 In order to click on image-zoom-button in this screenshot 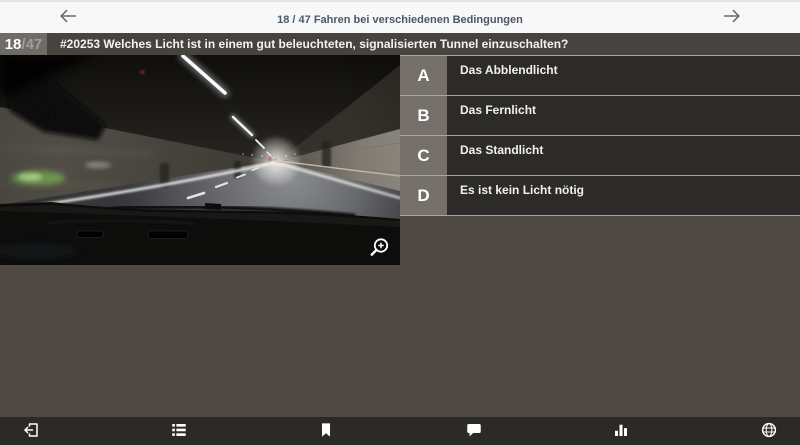, I will do `click(379, 248)`.